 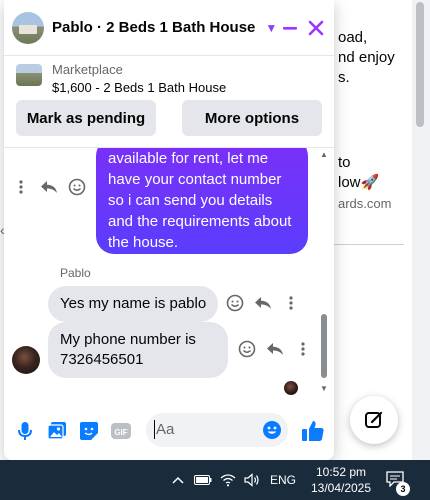 I want to click on compose-icon, so click(x=374, y=419).